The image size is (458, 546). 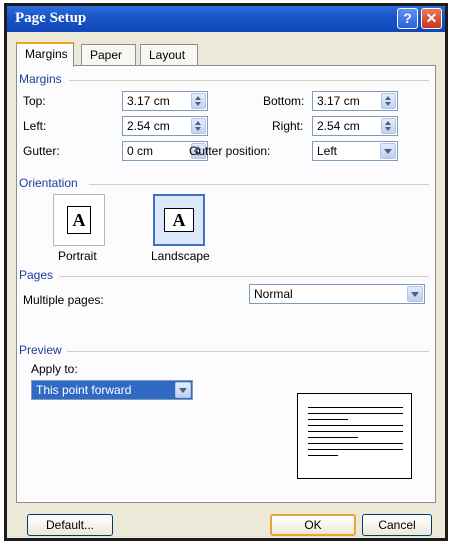 I want to click on margins-divider, so click(x=249, y=80).